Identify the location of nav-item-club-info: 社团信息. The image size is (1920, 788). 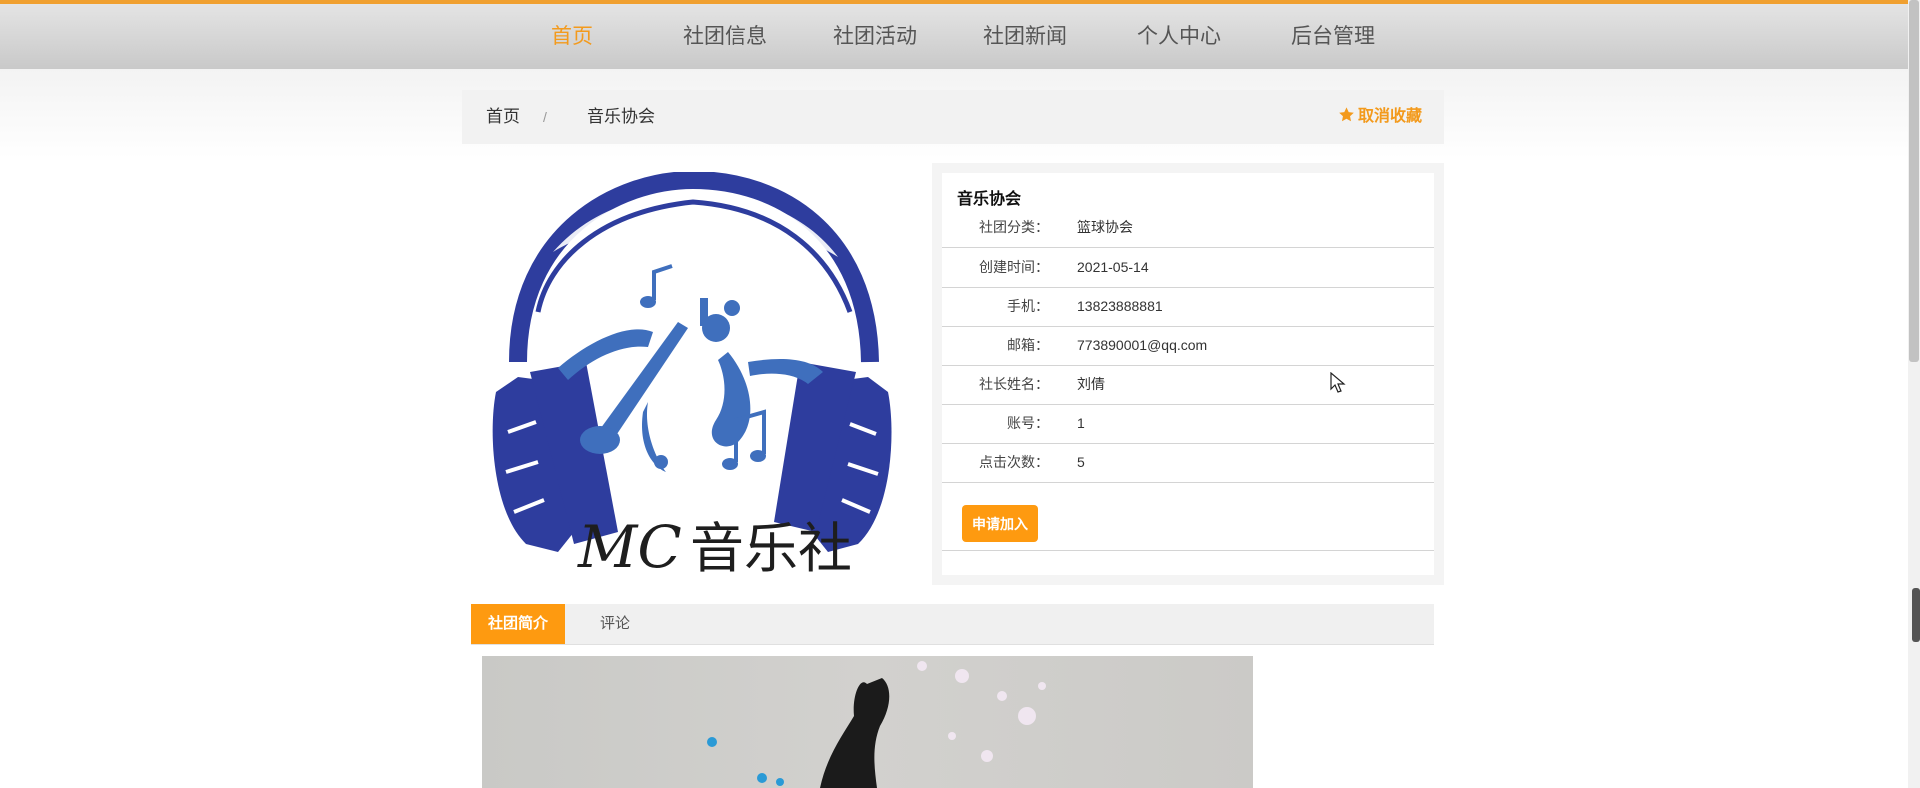
(725, 36).